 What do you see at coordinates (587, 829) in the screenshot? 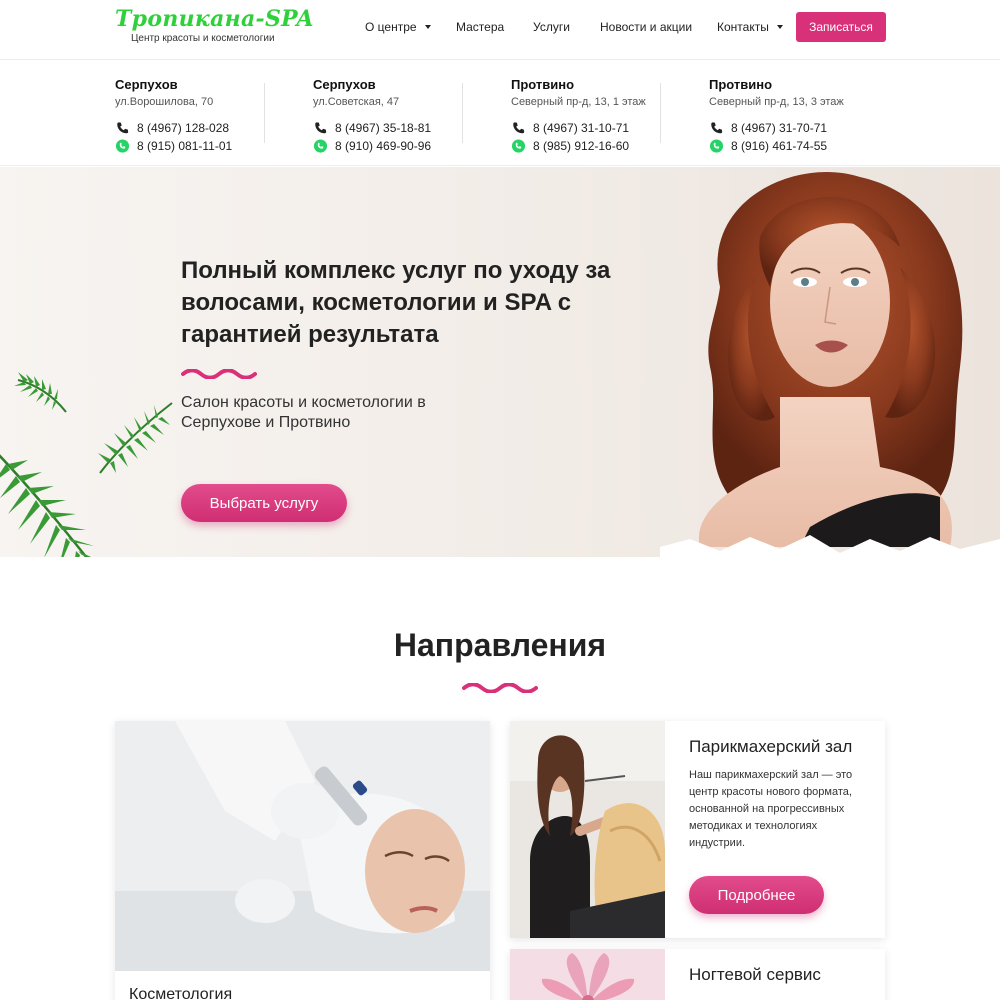
I see `hair-salon-photo` at bounding box center [587, 829].